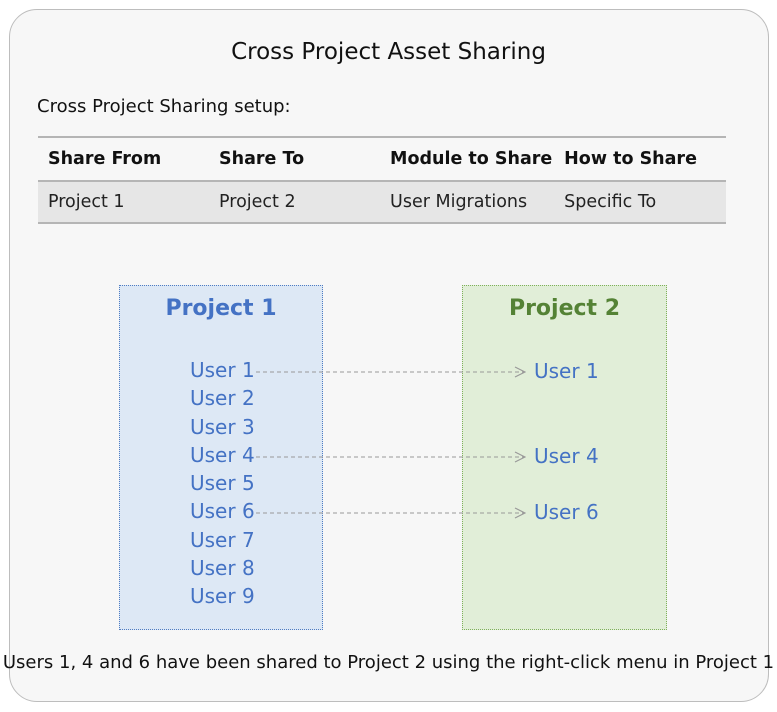 This screenshot has width=777, height=712. I want to click on header-share-from: Share From, so click(124, 159).